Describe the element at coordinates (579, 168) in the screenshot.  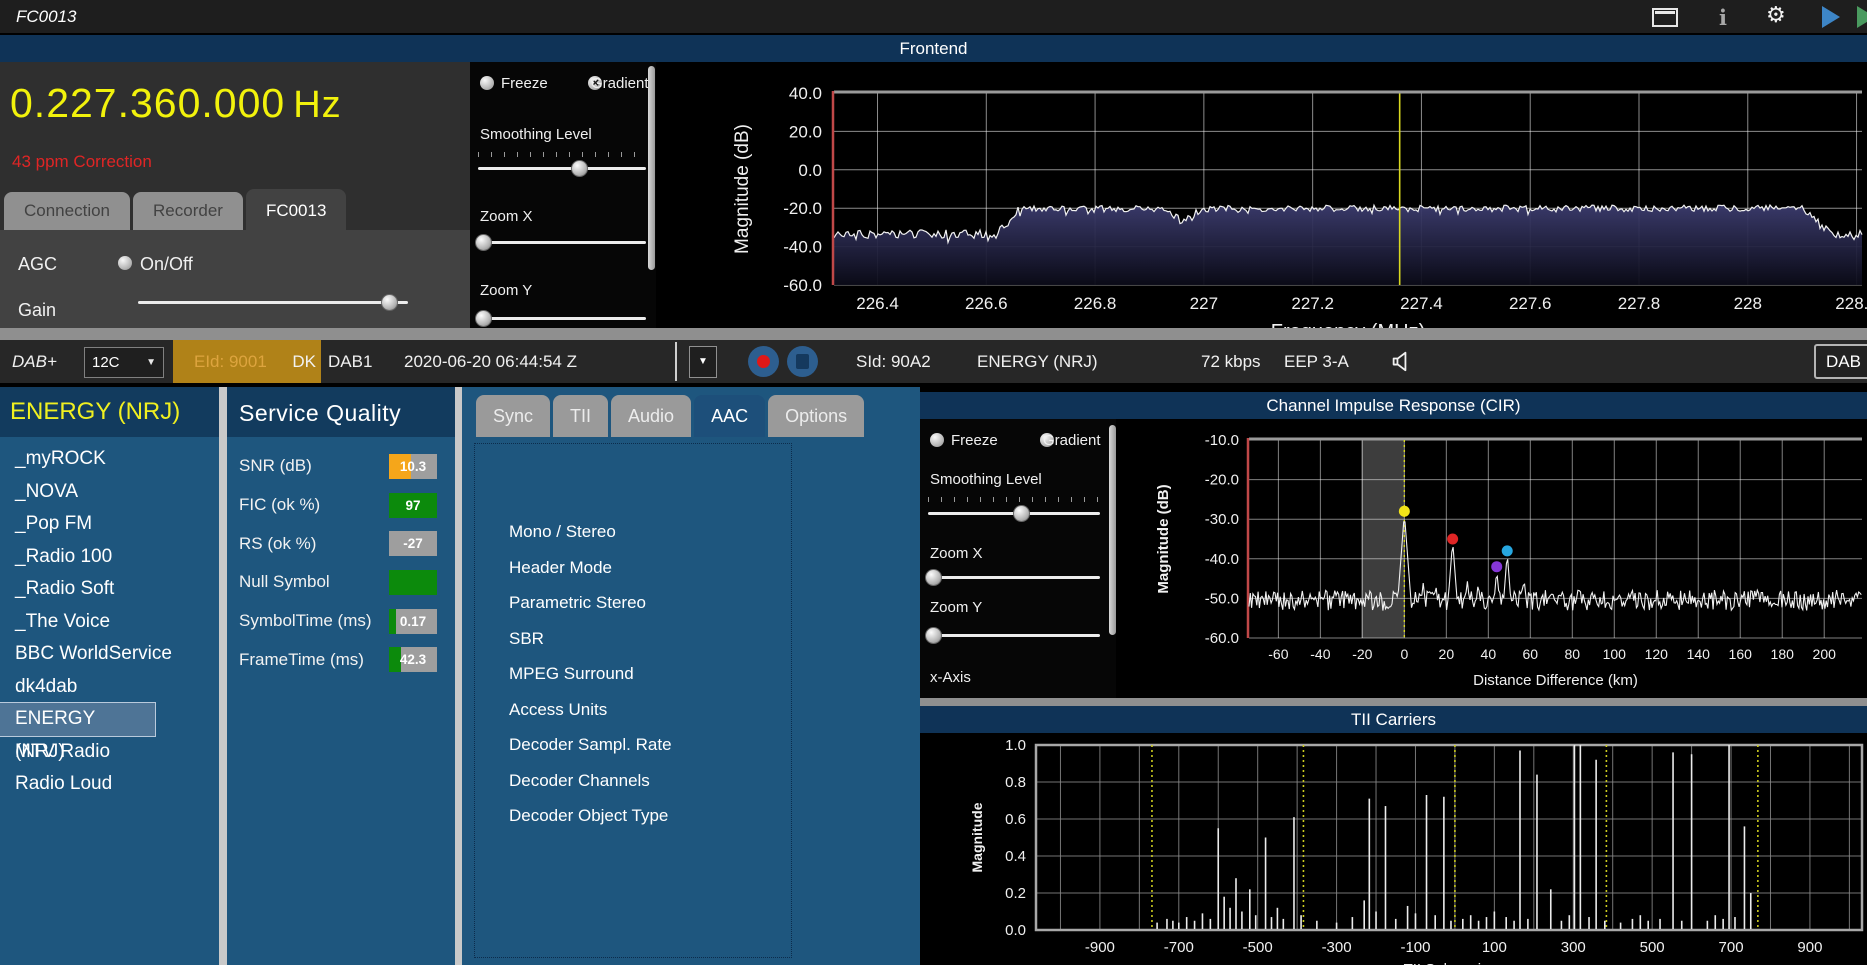
I see `spectrum-smoothing-thumb` at that location.